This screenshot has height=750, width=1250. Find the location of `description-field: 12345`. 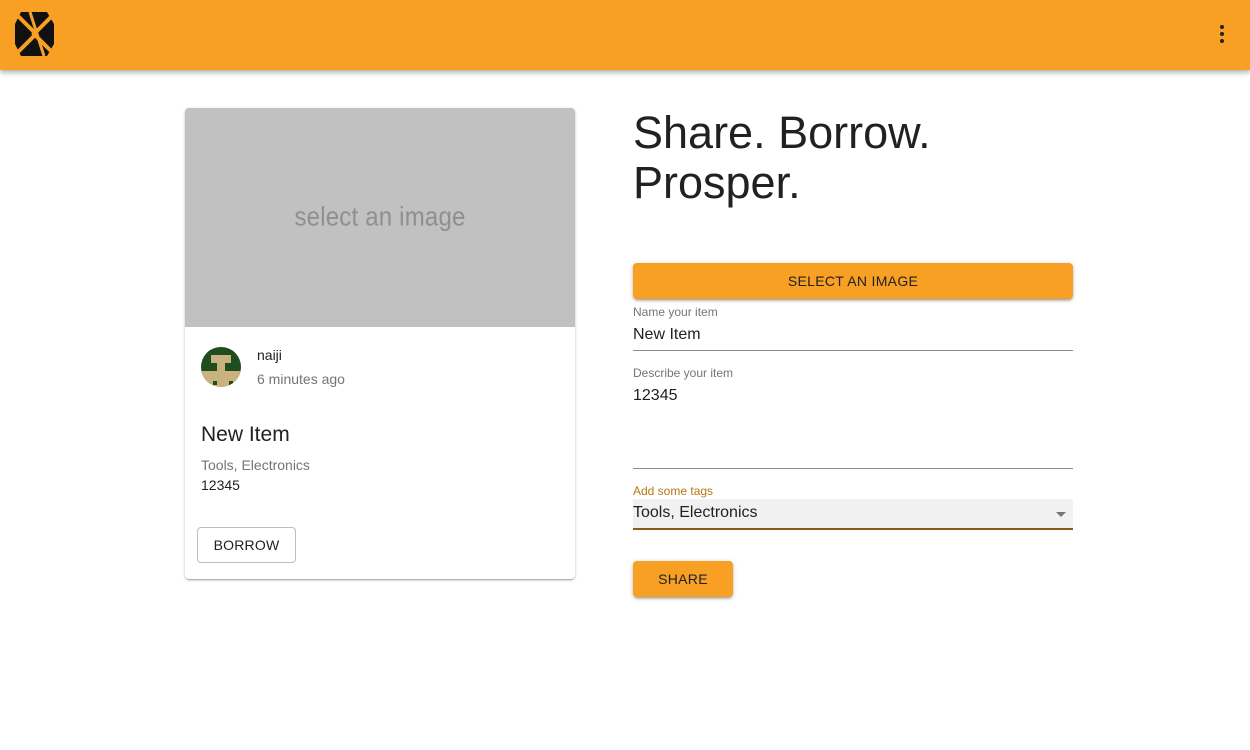

description-field: 12345 is located at coordinates (853, 424).